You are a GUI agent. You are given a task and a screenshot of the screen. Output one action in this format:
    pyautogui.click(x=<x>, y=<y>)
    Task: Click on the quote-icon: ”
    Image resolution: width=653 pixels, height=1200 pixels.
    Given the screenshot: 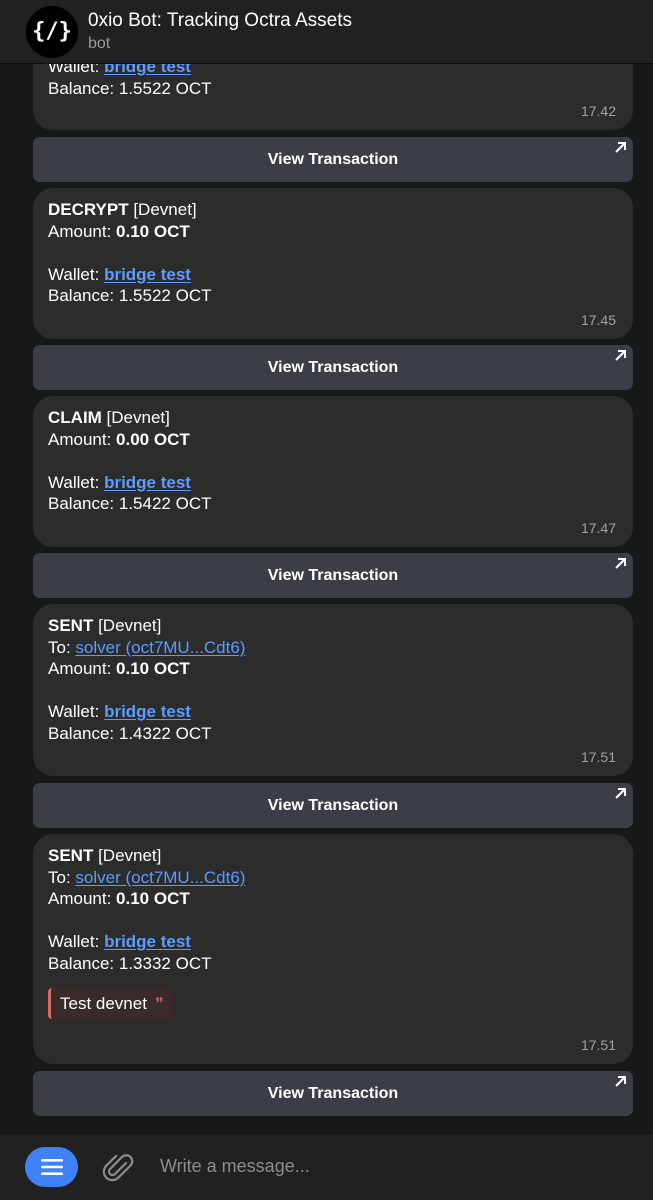 What is the action you would take?
    pyautogui.click(x=159, y=1003)
    